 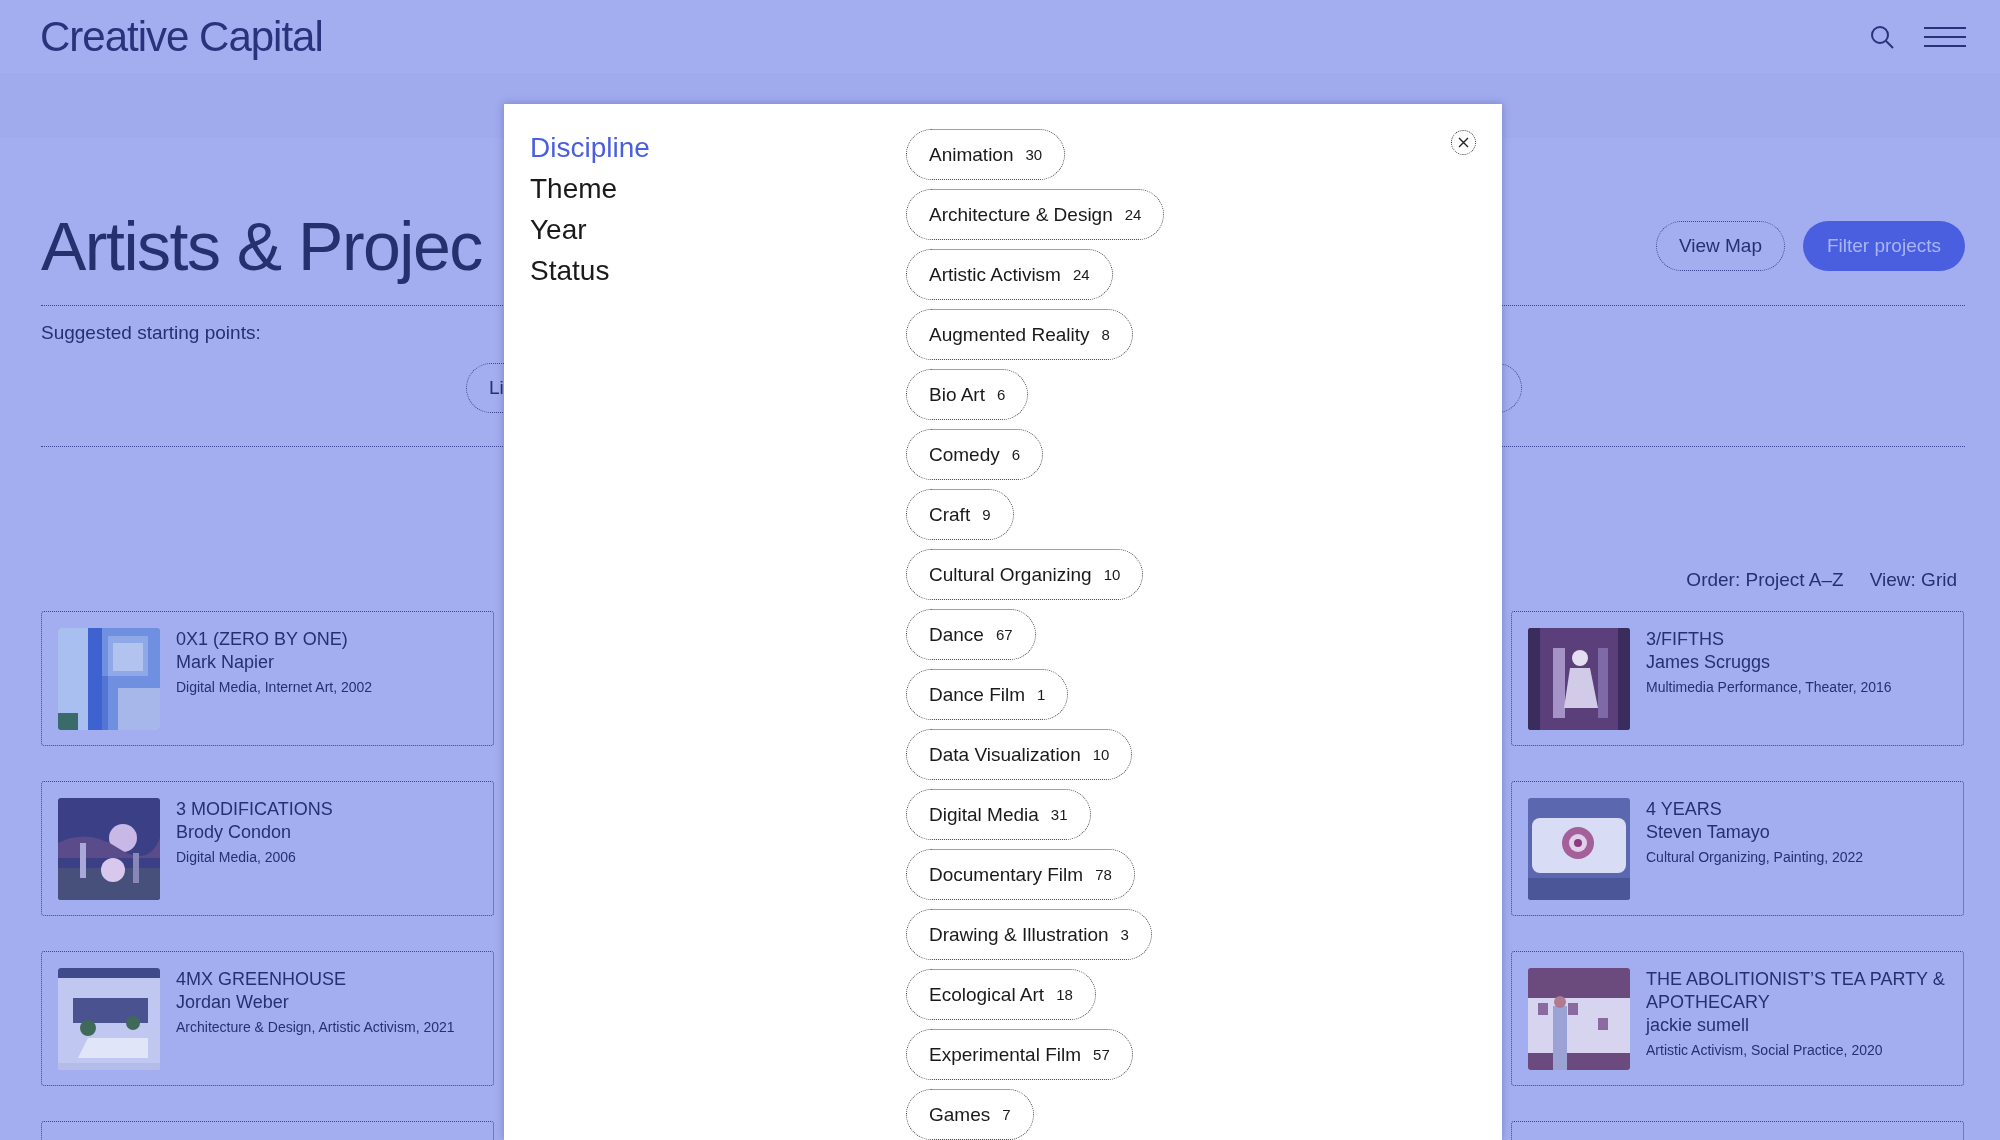 What do you see at coordinates (1019, 1054) in the screenshot?
I see `filter-option: Experimental Film 57` at bounding box center [1019, 1054].